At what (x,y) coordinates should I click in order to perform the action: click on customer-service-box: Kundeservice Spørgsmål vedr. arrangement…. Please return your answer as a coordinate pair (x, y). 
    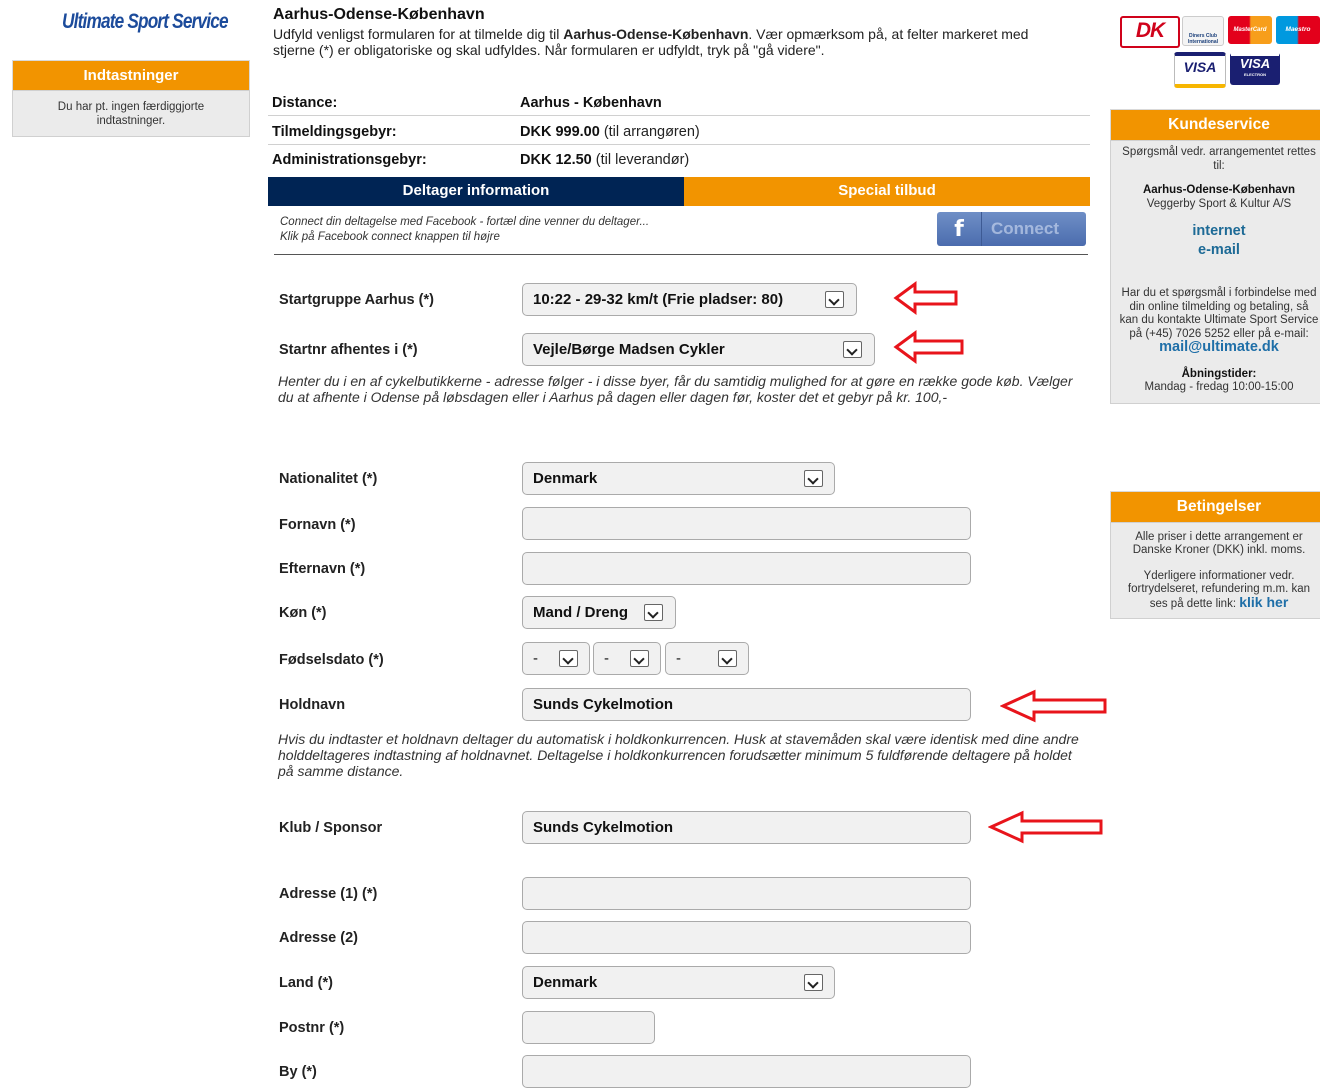
    Looking at the image, I should click on (1215, 256).